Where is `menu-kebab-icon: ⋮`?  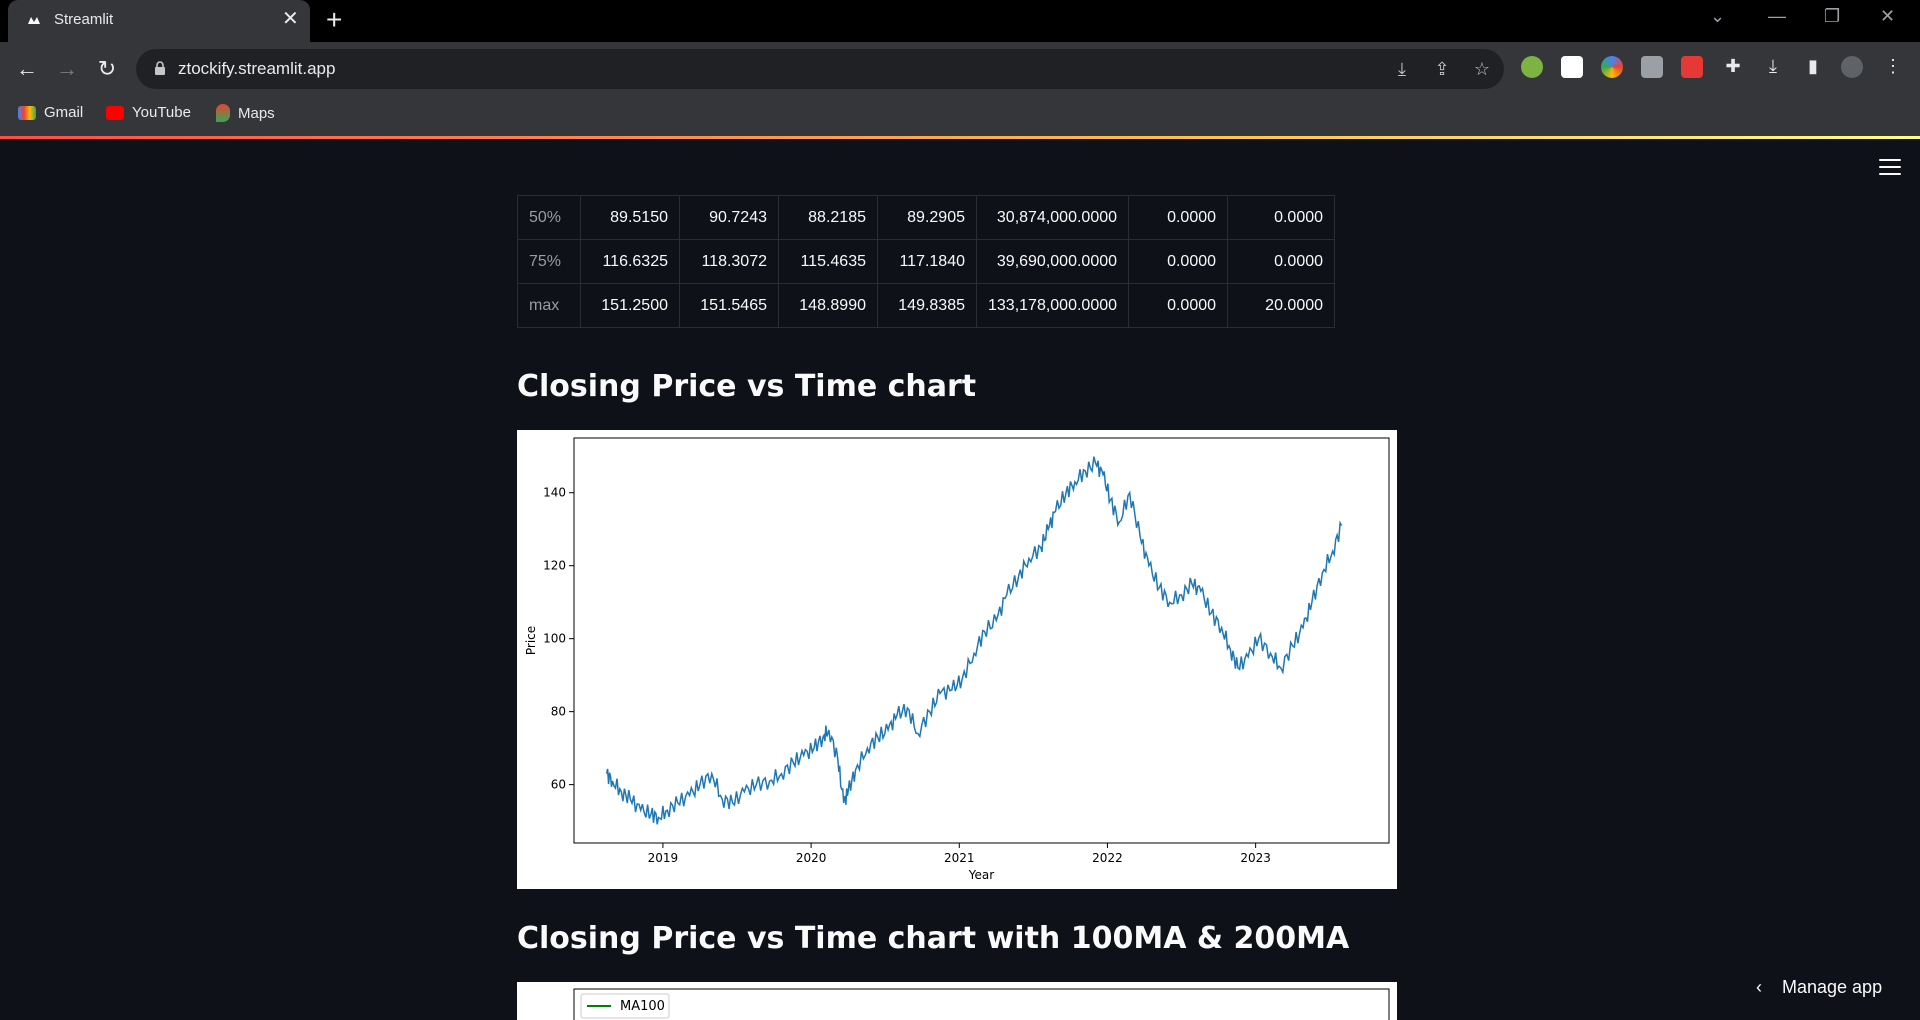 menu-kebab-icon: ⋮ is located at coordinates (1893, 66).